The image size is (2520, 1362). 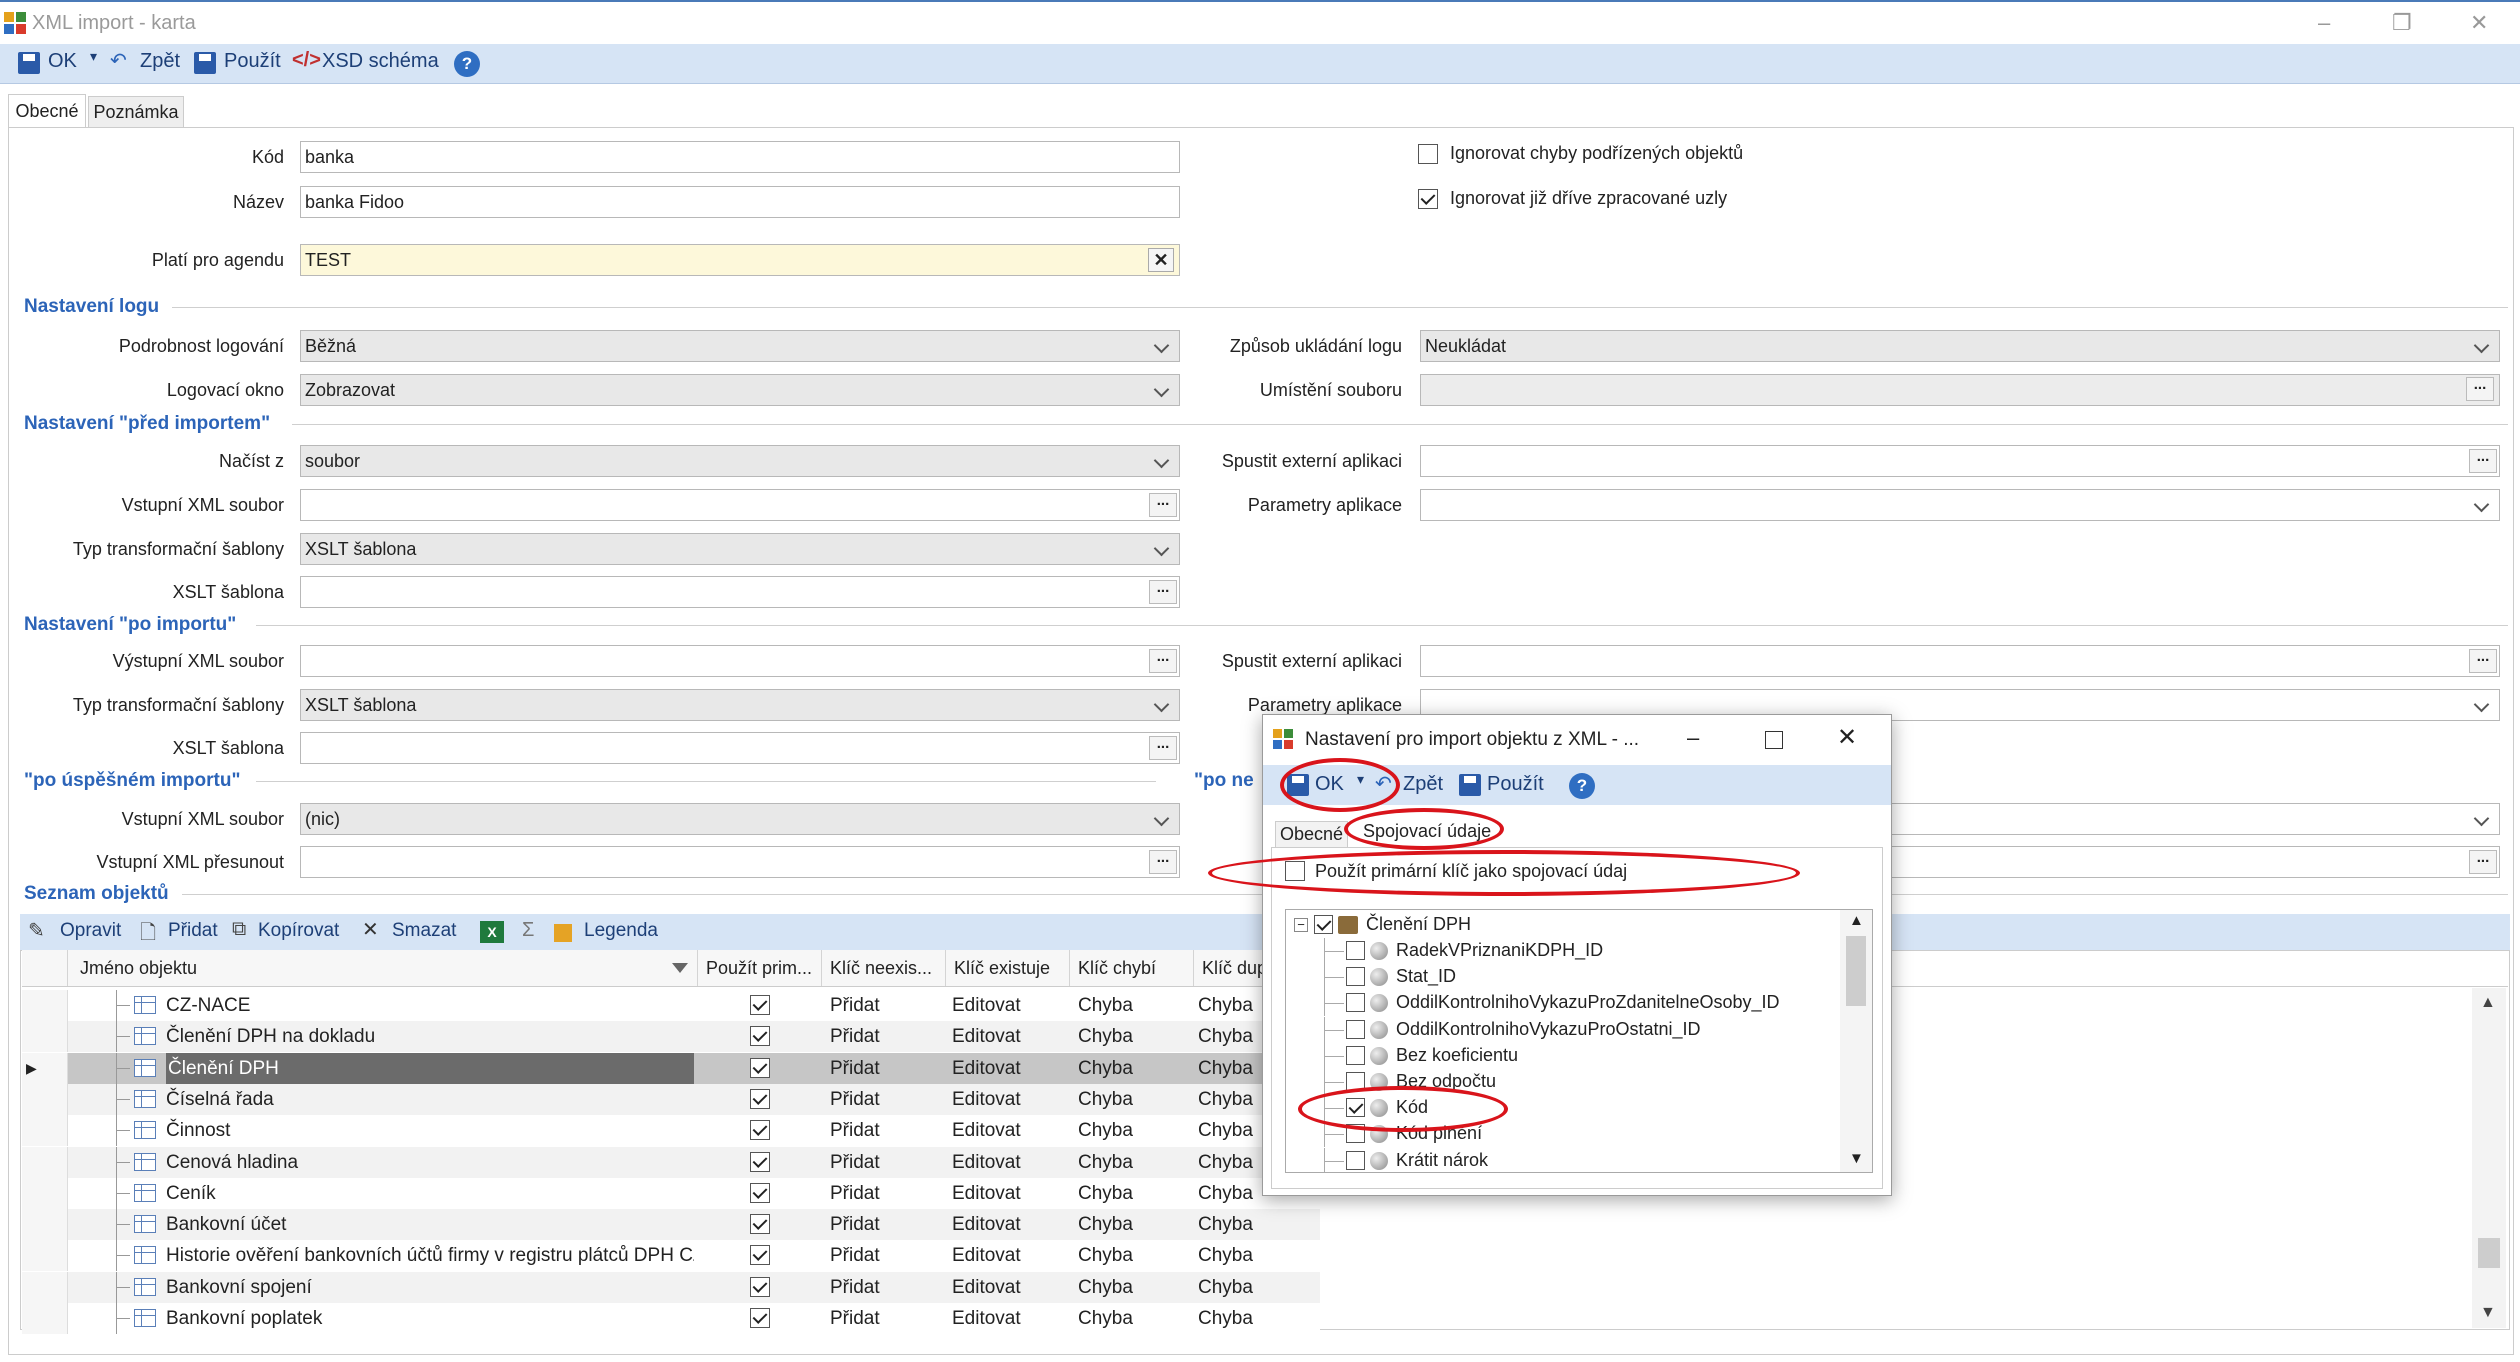 What do you see at coordinates (1561, 1030) in the screenshot?
I see `tree-item: OddilKontrolnihoVykazuProOstatni_ID` at bounding box center [1561, 1030].